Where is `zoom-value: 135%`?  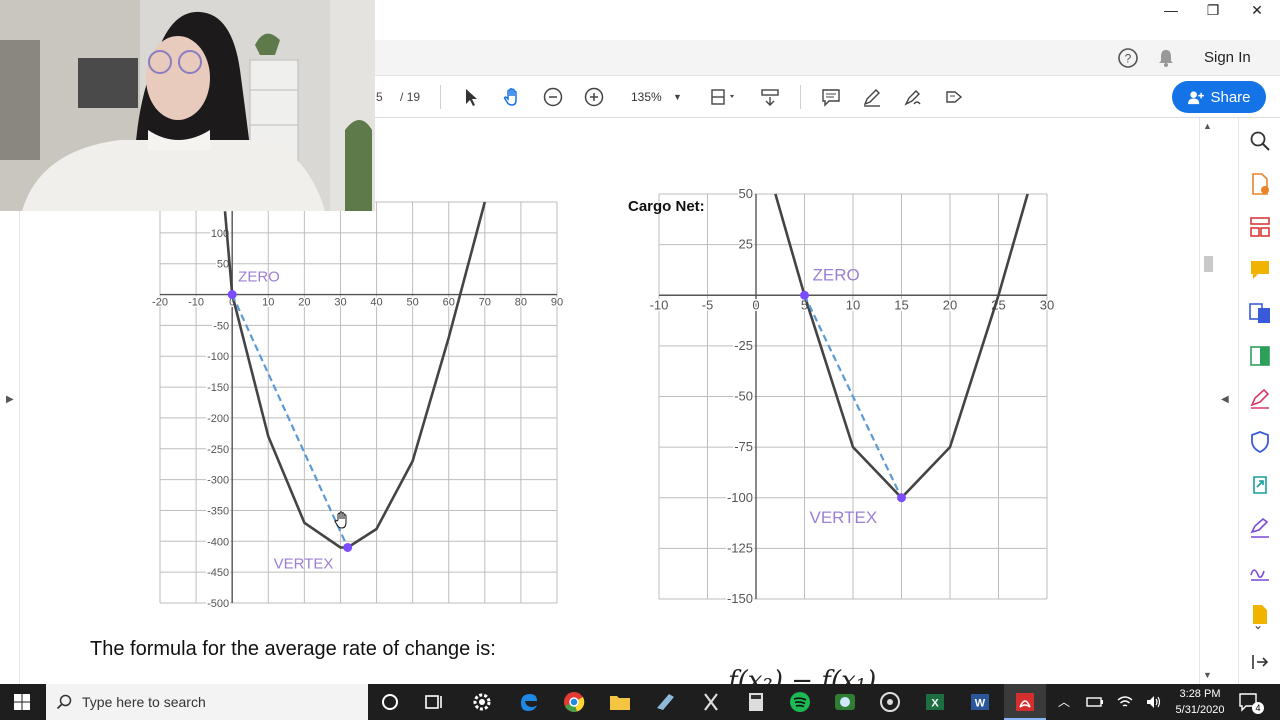 zoom-value: 135% is located at coordinates (646, 97).